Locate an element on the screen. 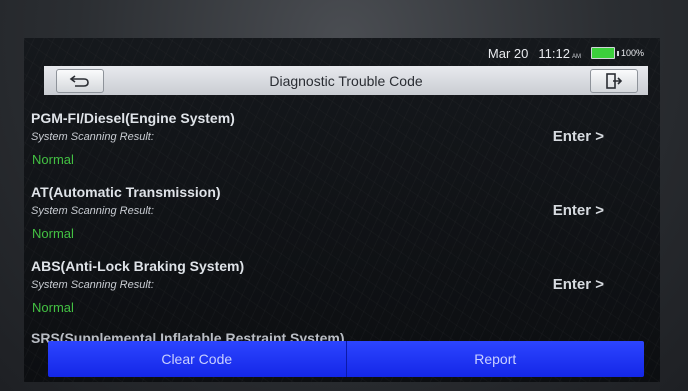  title-bar: Diagnostic Trouble Code is located at coordinates (346, 80).